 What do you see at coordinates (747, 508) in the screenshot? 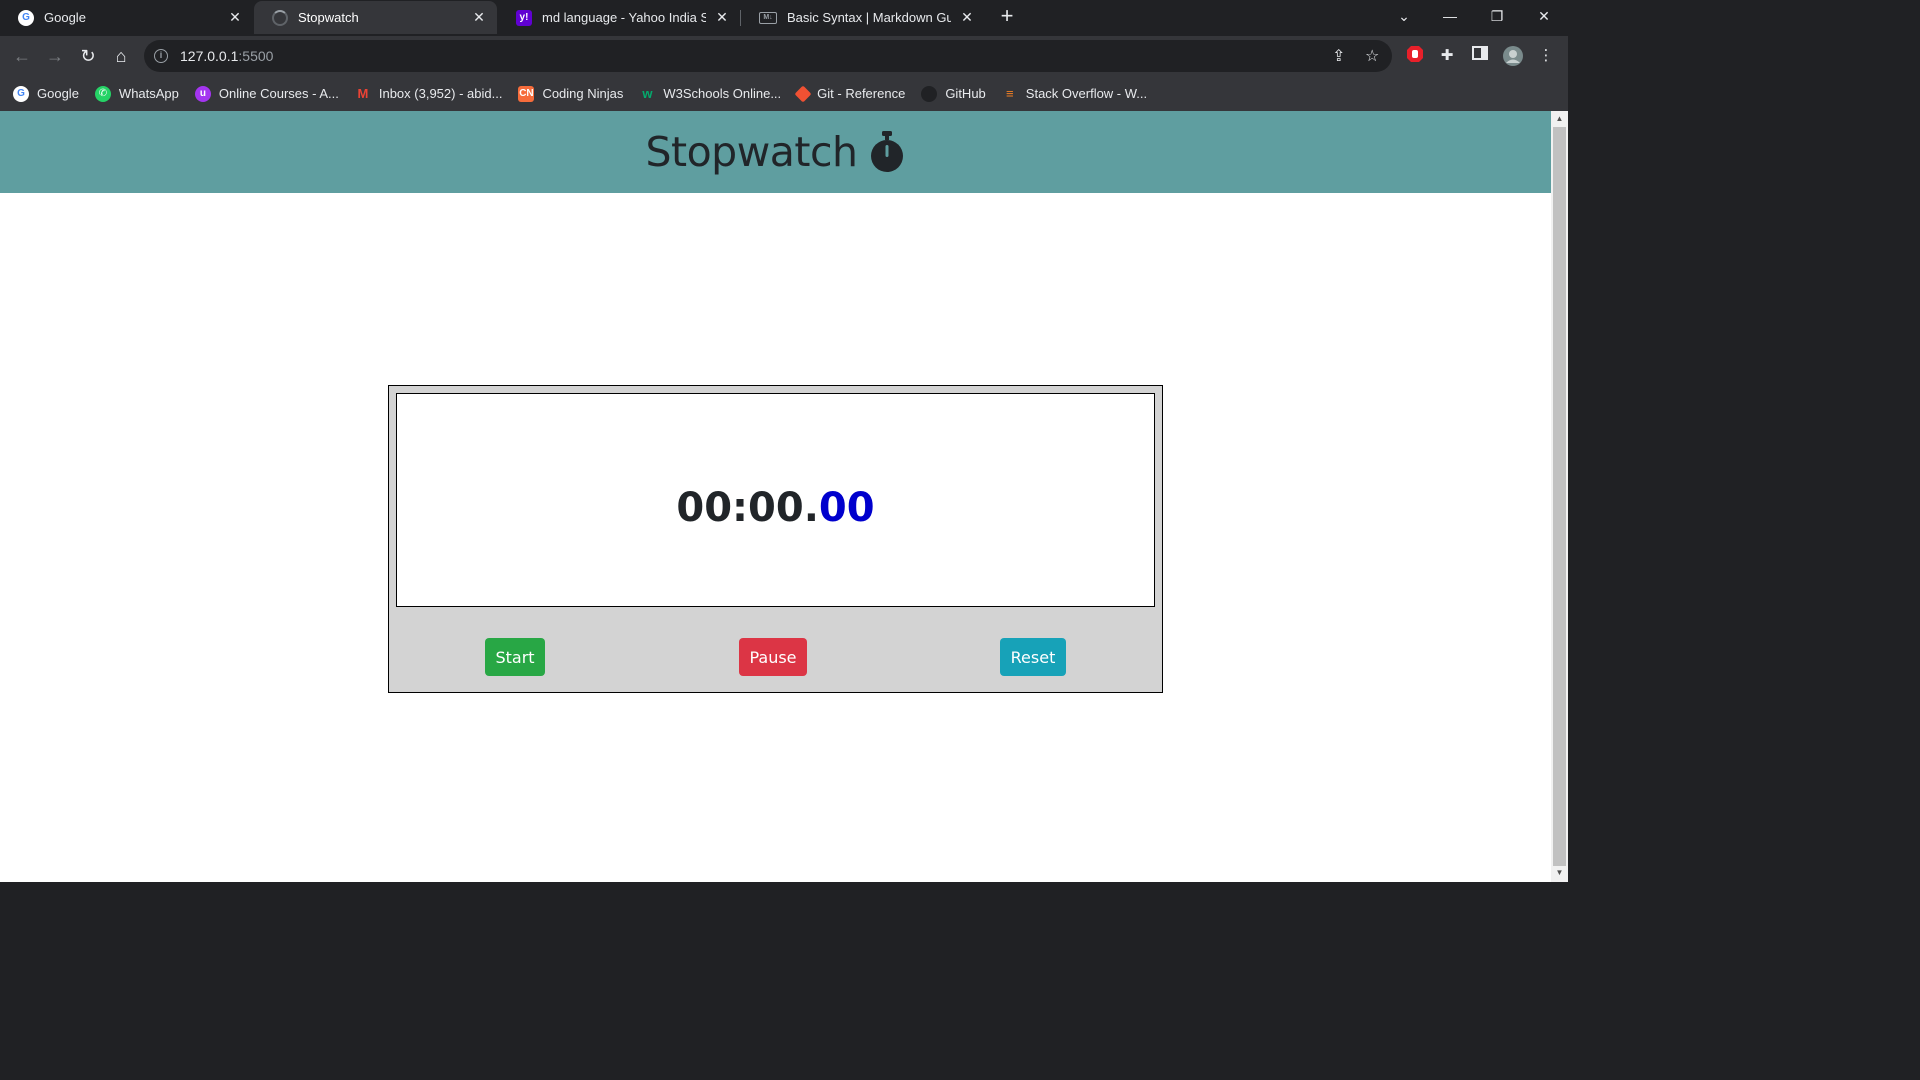
I see `time-main: 00:00.` at bounding box center [747, 508].